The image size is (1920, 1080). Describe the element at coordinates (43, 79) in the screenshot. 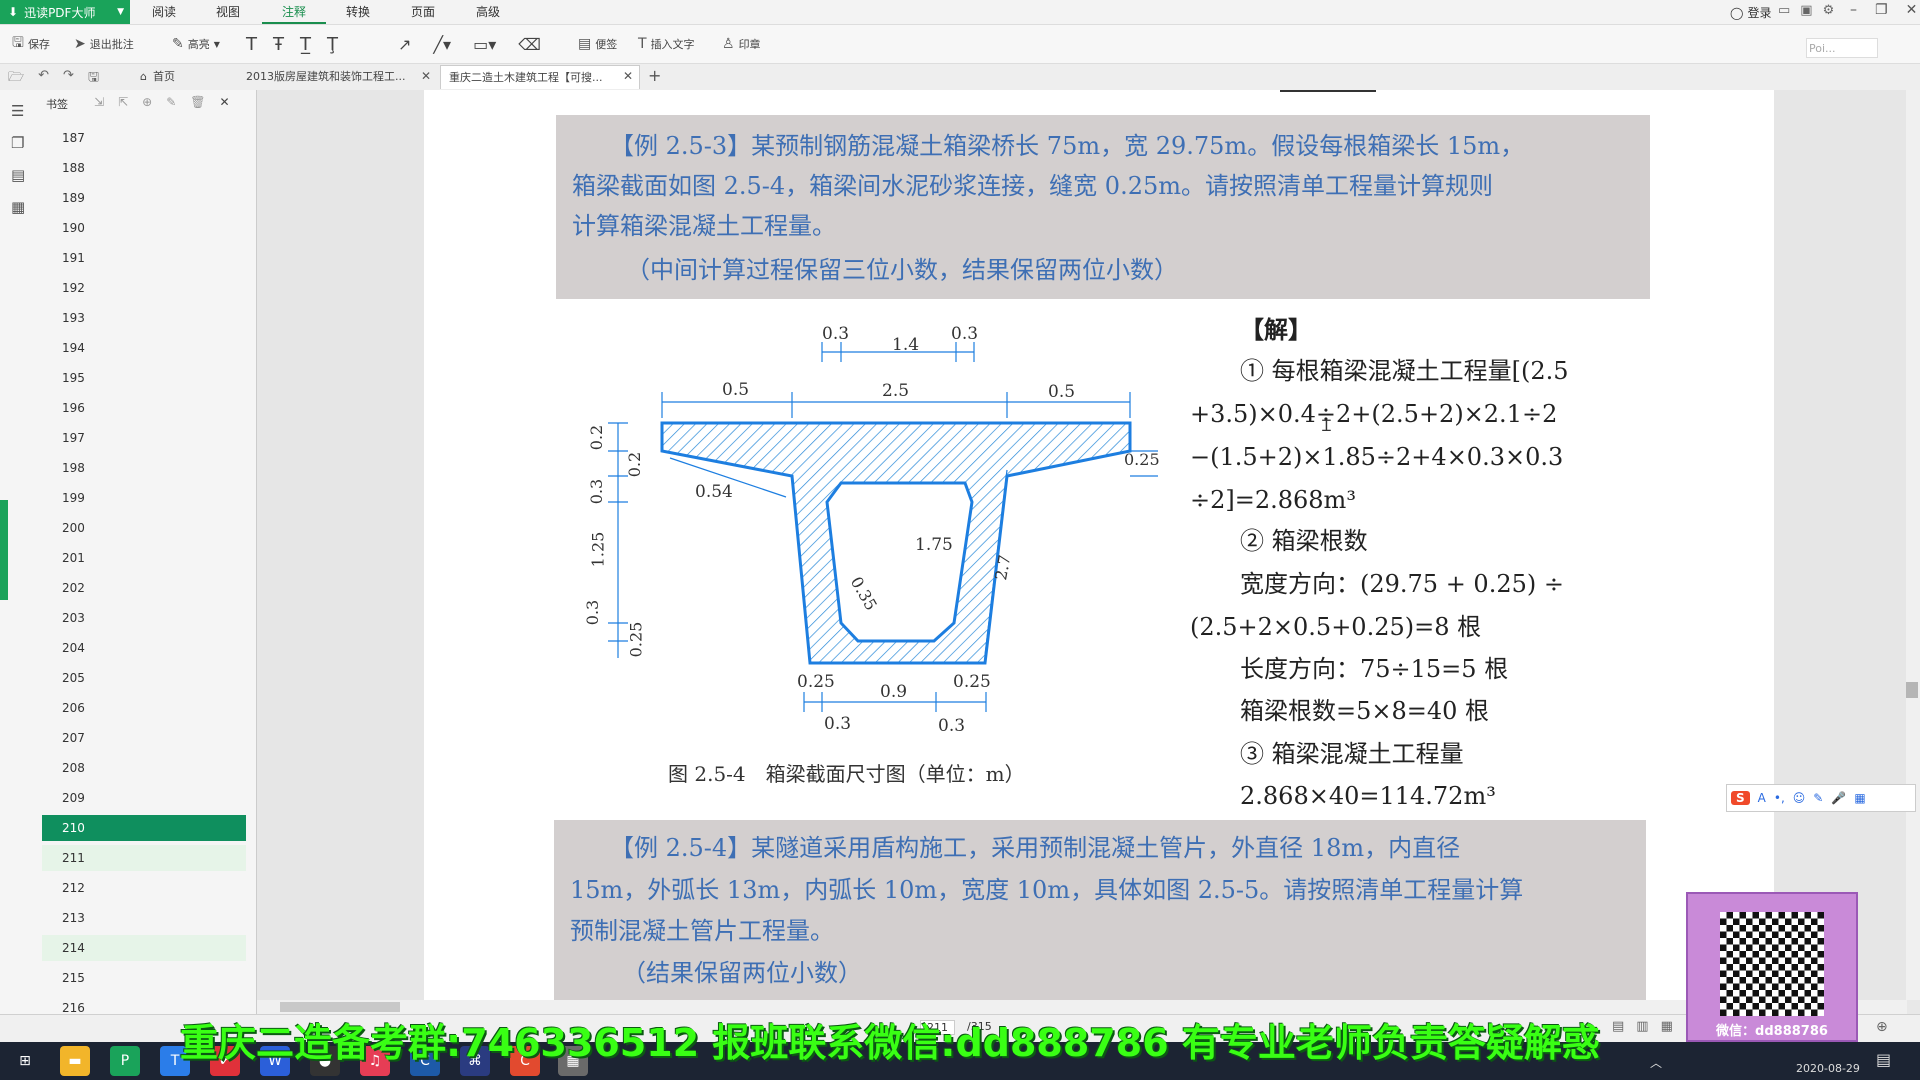

I see `undo-icon: ↶` at that location.